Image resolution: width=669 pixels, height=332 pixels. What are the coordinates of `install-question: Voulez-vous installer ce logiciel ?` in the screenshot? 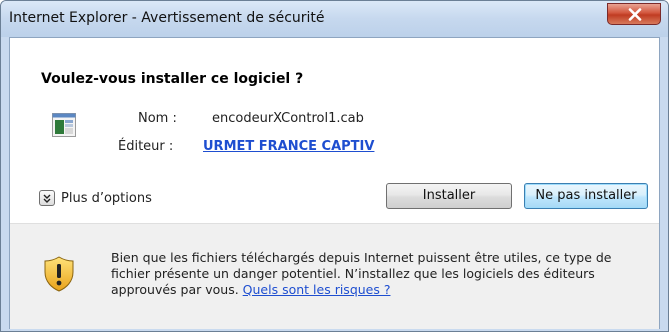 It's located at (172, 79).